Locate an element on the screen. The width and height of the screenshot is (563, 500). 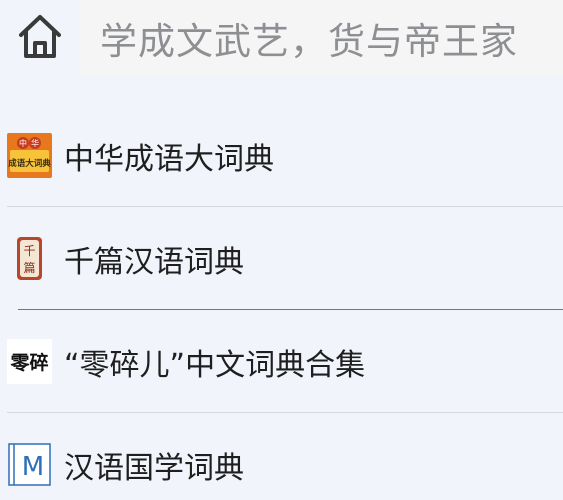
icon-text: M is located at coordinates (33, 467).